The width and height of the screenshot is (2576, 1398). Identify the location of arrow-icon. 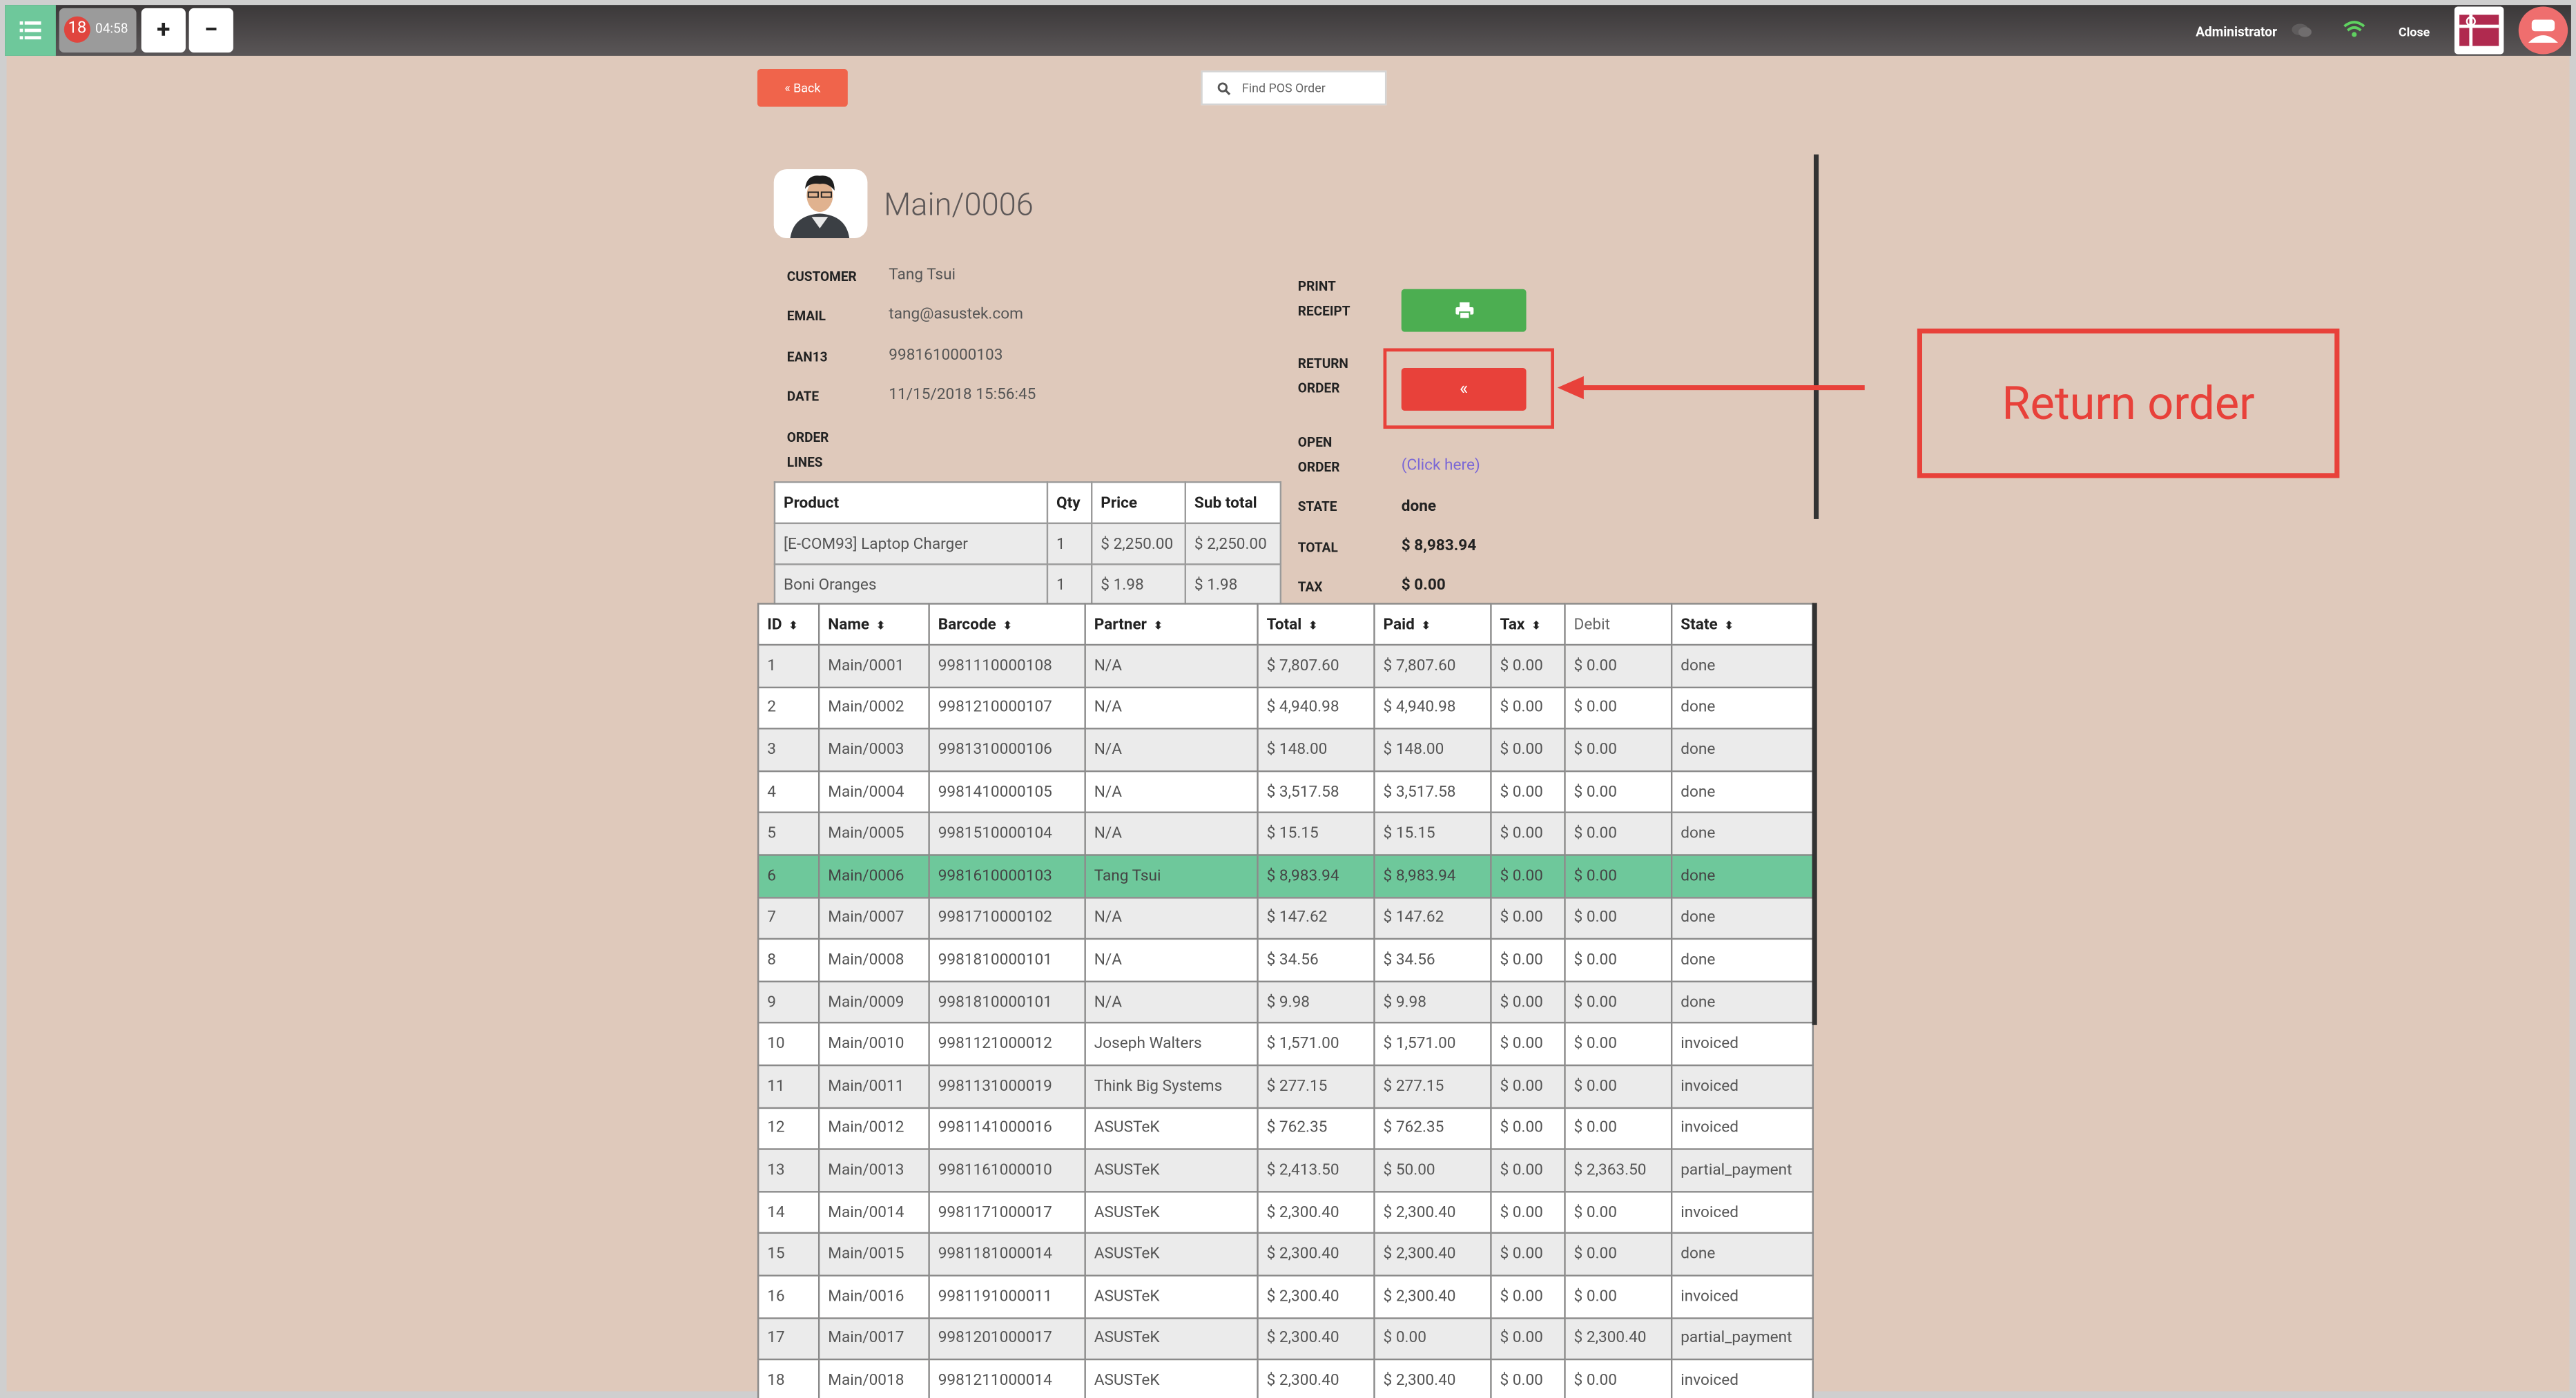
(1711, 388).